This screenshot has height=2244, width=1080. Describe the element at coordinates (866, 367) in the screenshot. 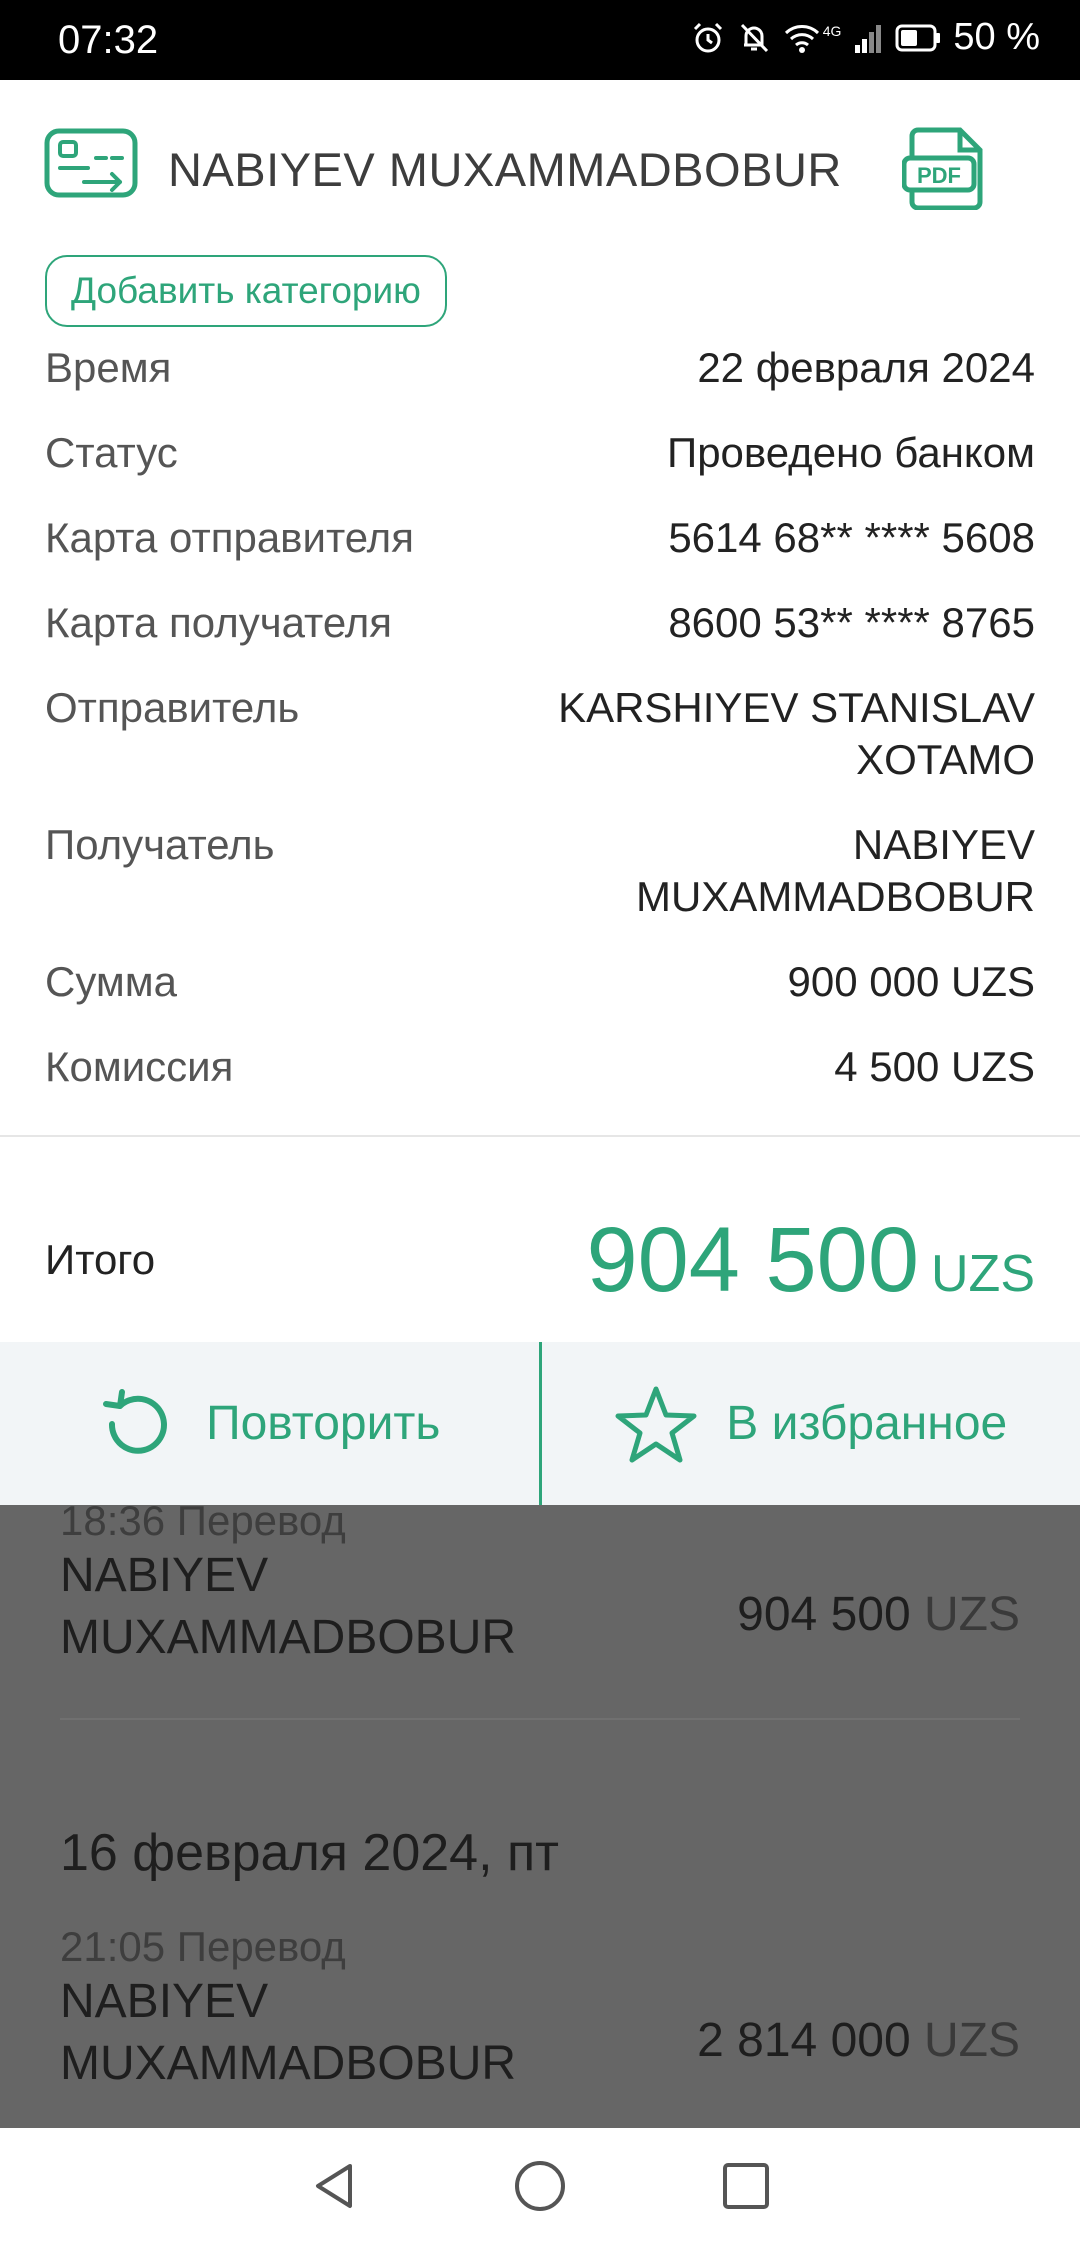

I see `detail-value: 22 февраля 2024` at that location.